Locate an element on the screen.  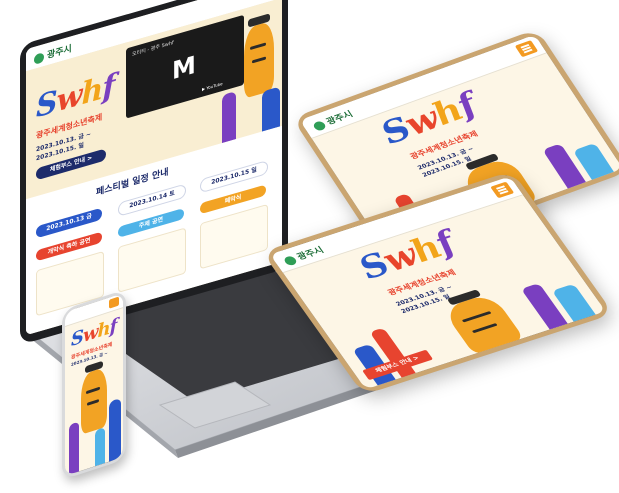
swhf-logo: Swhf is located at coordinates (75, 96).